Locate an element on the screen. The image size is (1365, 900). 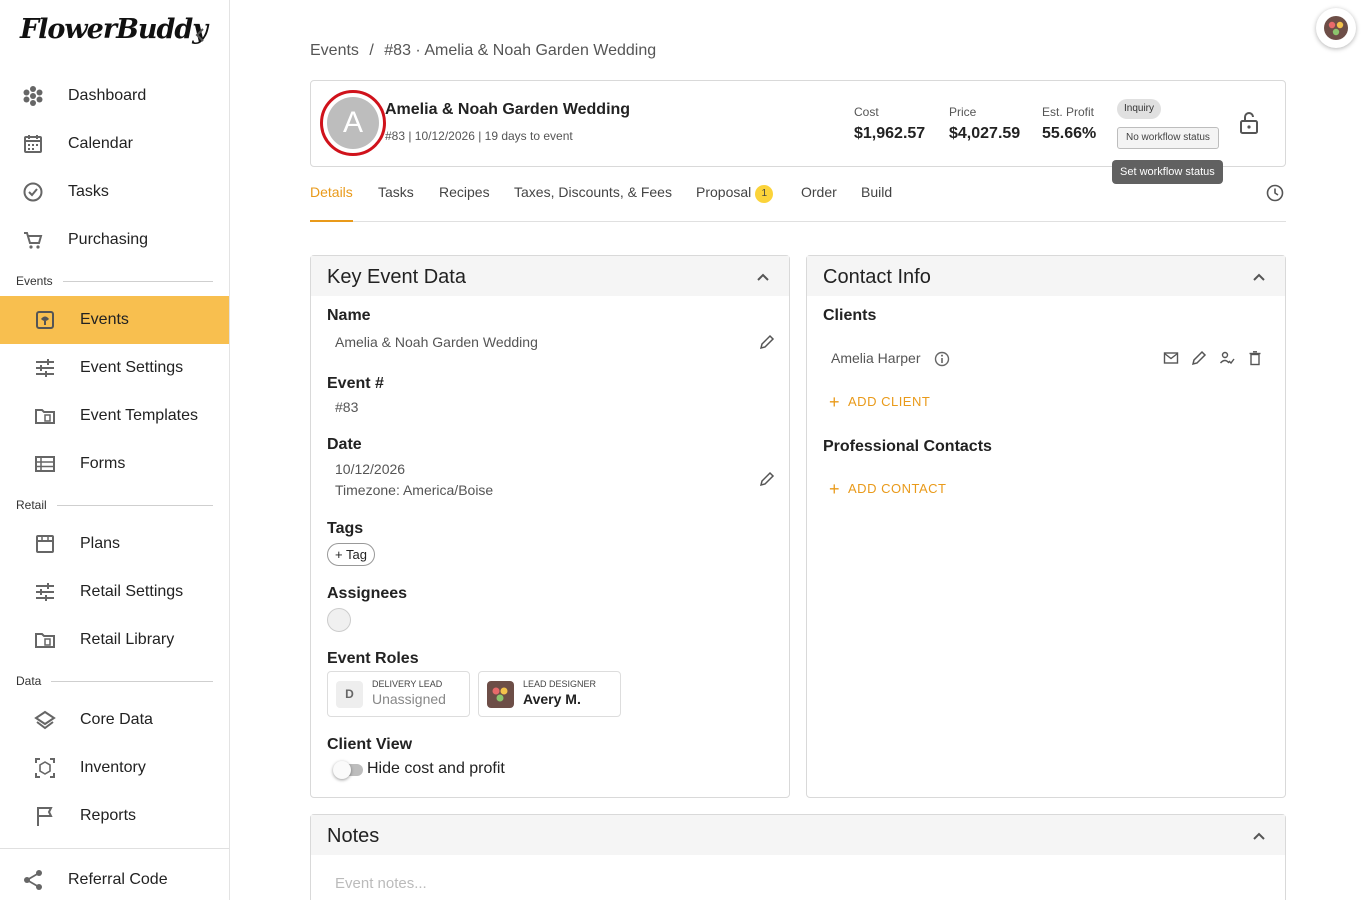
tab-taxes: Taxes, Discounts, & Fees is located at coordinates (593, 203).